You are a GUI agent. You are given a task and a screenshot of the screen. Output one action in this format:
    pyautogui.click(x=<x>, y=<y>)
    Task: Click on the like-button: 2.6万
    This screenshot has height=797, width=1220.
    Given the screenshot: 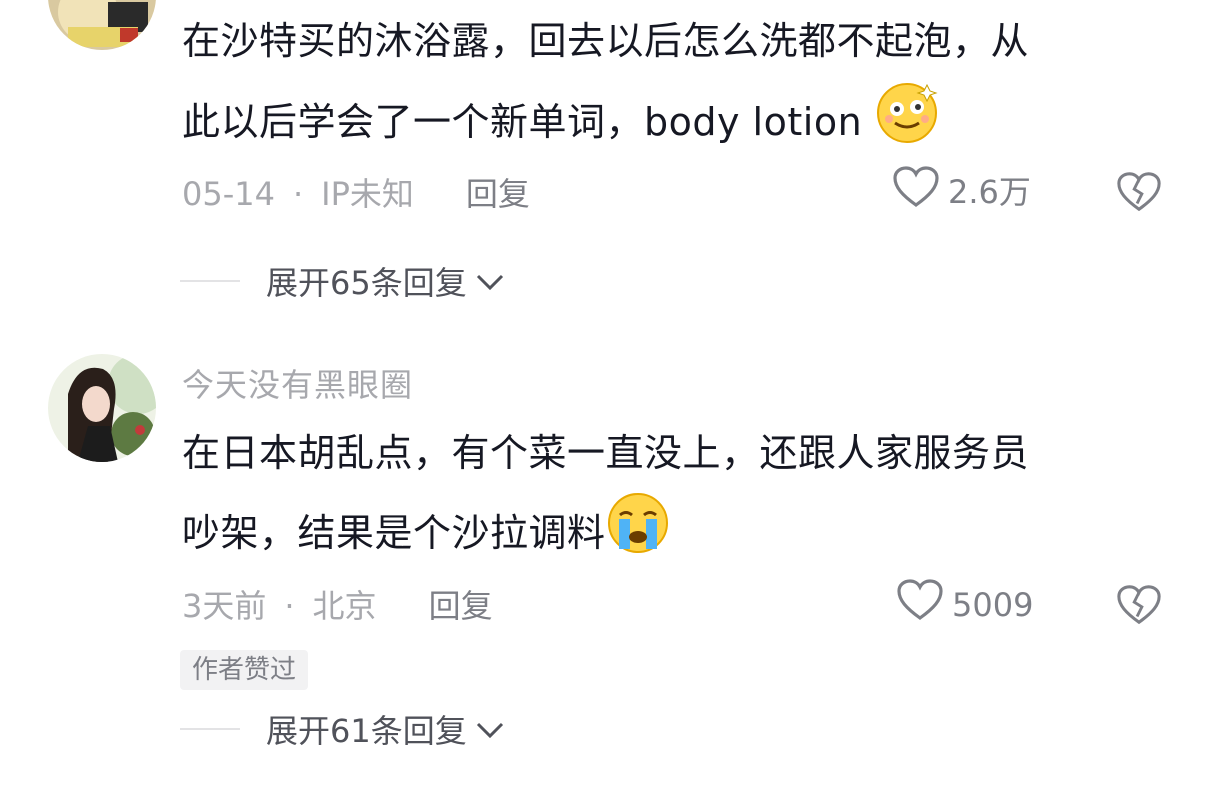 What is the action you would take?
    pyautogui.click(x=961, y=189)
    